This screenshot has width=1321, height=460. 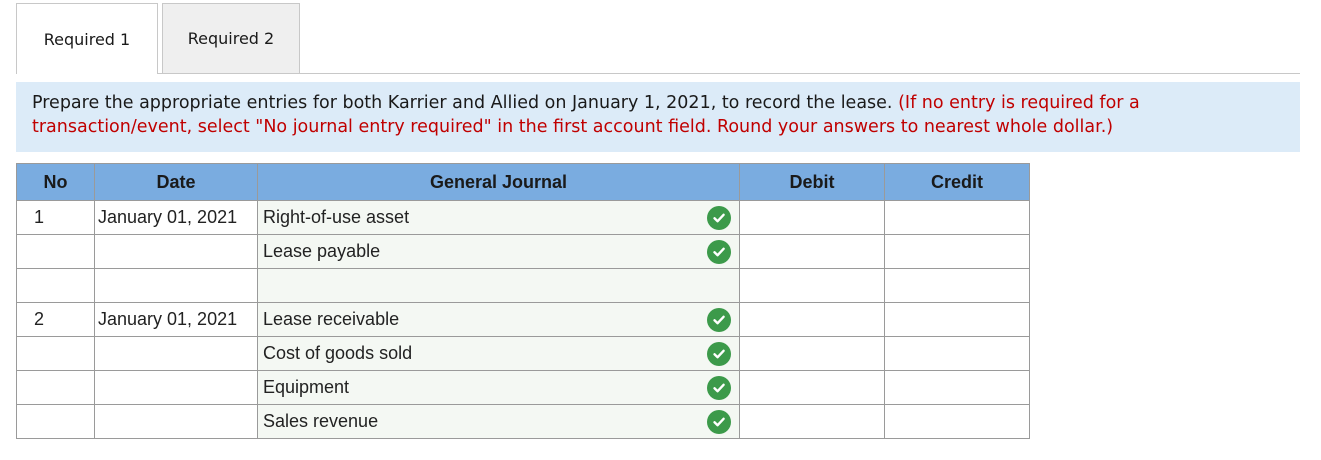 I want to click on table-row: 2 January 01, 2021 Lease receivable, so click(x=523, y=319).